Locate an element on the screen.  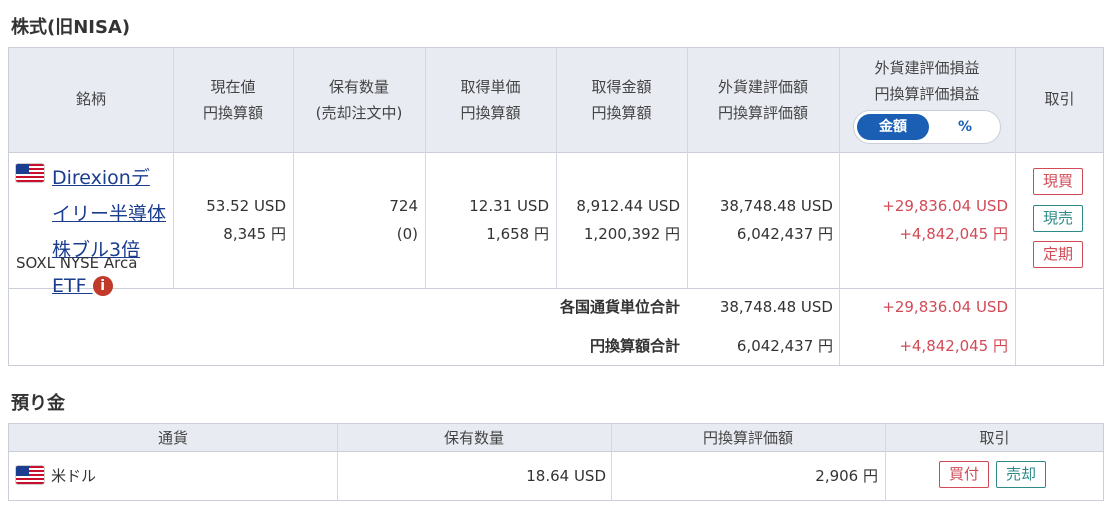
valuation-jpy: 6,042,437 円 is located at coordinates (784, 234).